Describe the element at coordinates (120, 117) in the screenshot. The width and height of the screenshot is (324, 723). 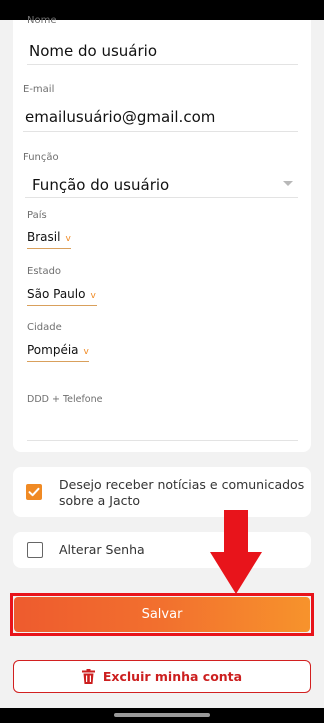
I see `email-field: emailusuário@gmail.com` at that location.